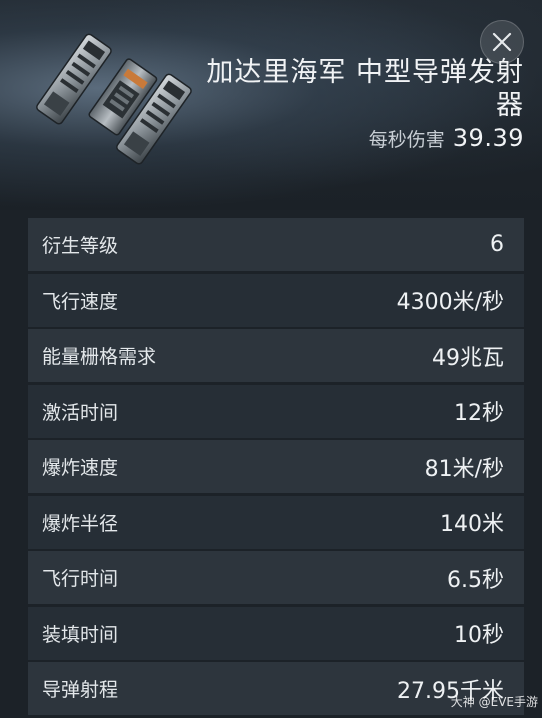 The image size is (542, 718). Describe the element at coordinates (488, 138) in the screenshot. I see `dps-value: 39.39` at that location.